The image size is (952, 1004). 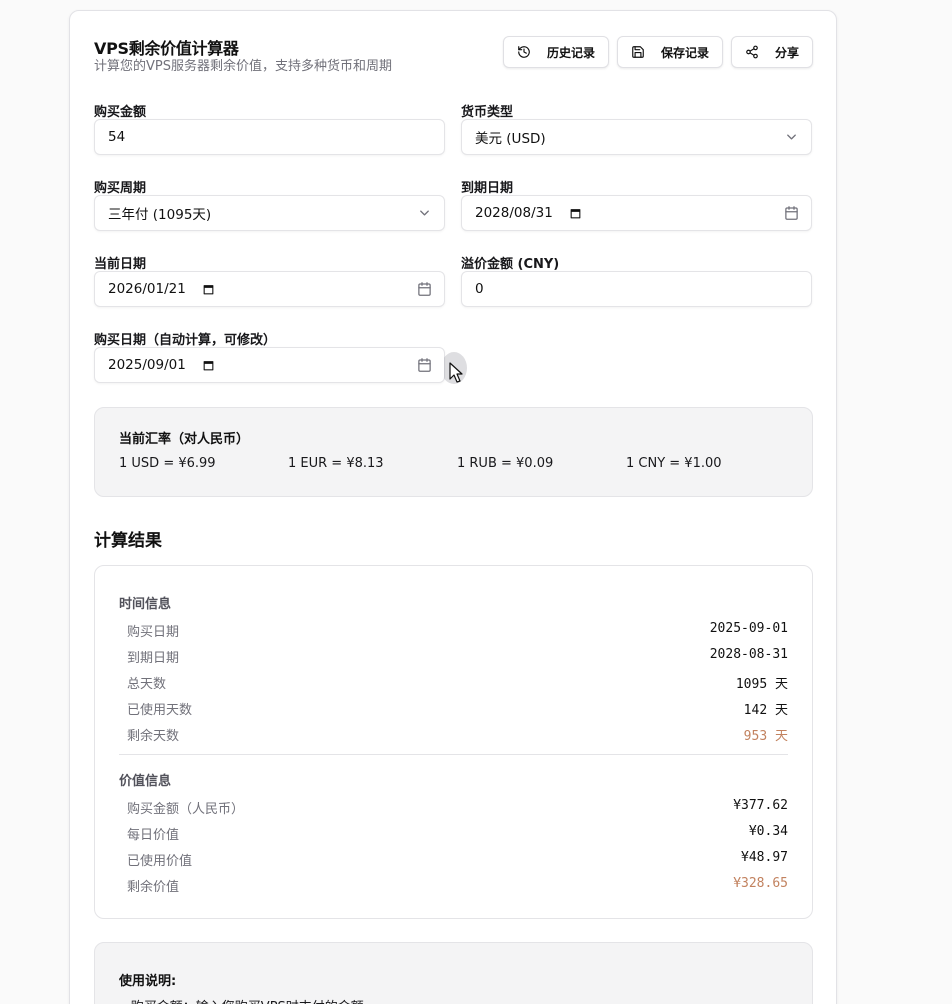 What do you see at coordinates (148, 981) in the screenshot?
I see `usage-title: 使用说明:` at bounding box center [148, 981].